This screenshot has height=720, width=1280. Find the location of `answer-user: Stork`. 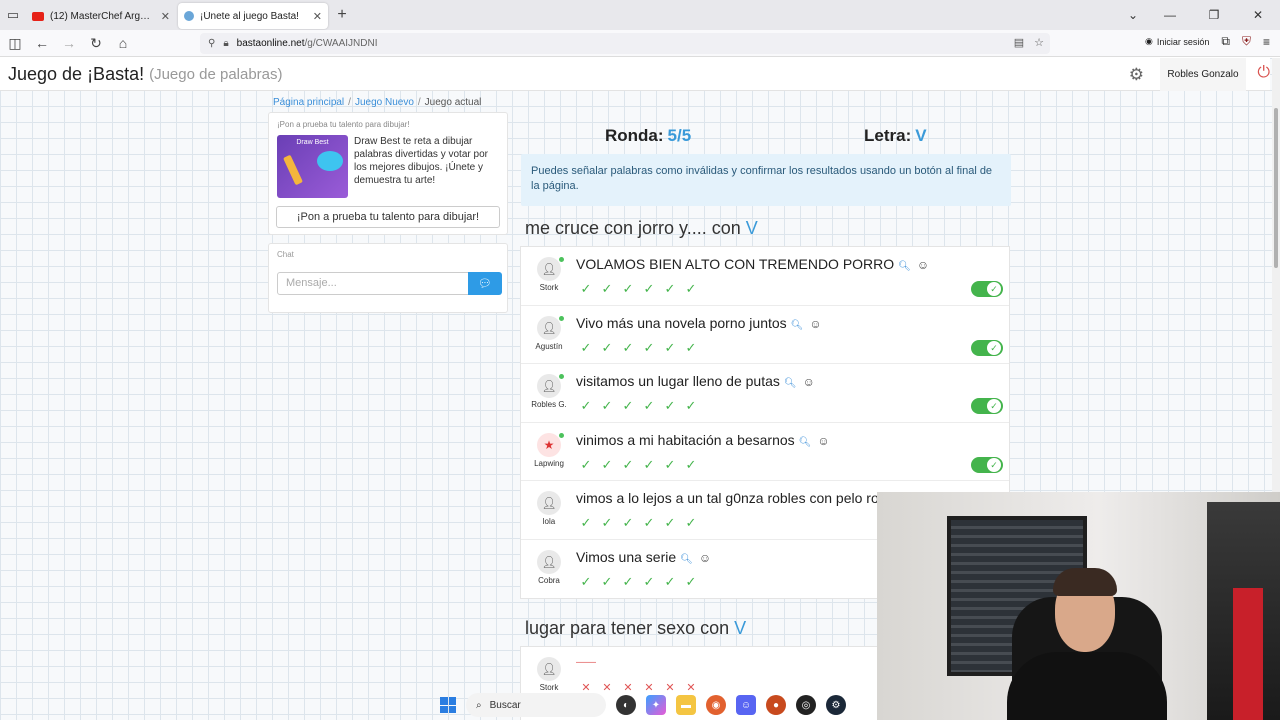

answer-user: Stork is located at coordinates (549, 287).